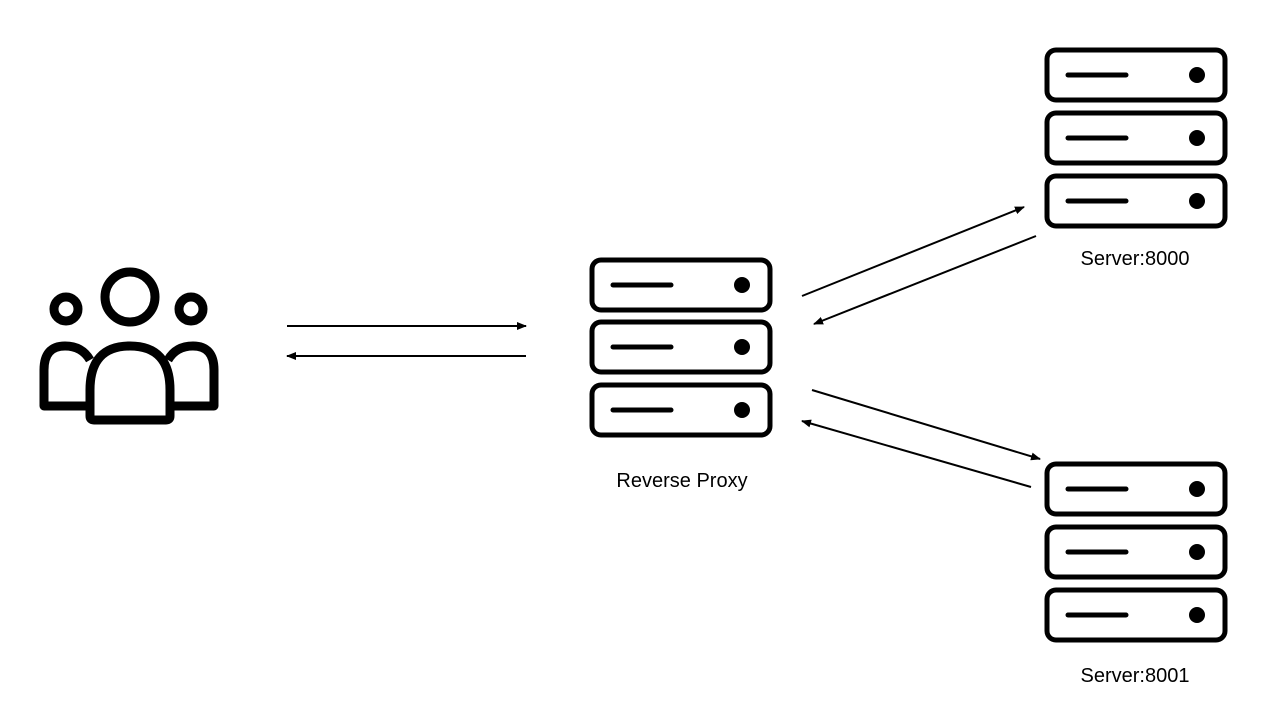 This screenshot has width=1280, height=726. What do you see at coordinates (681, 481) in the screenshot?
I see `proxy-label: Reverse Proxy` at bounding box center [681, 481].